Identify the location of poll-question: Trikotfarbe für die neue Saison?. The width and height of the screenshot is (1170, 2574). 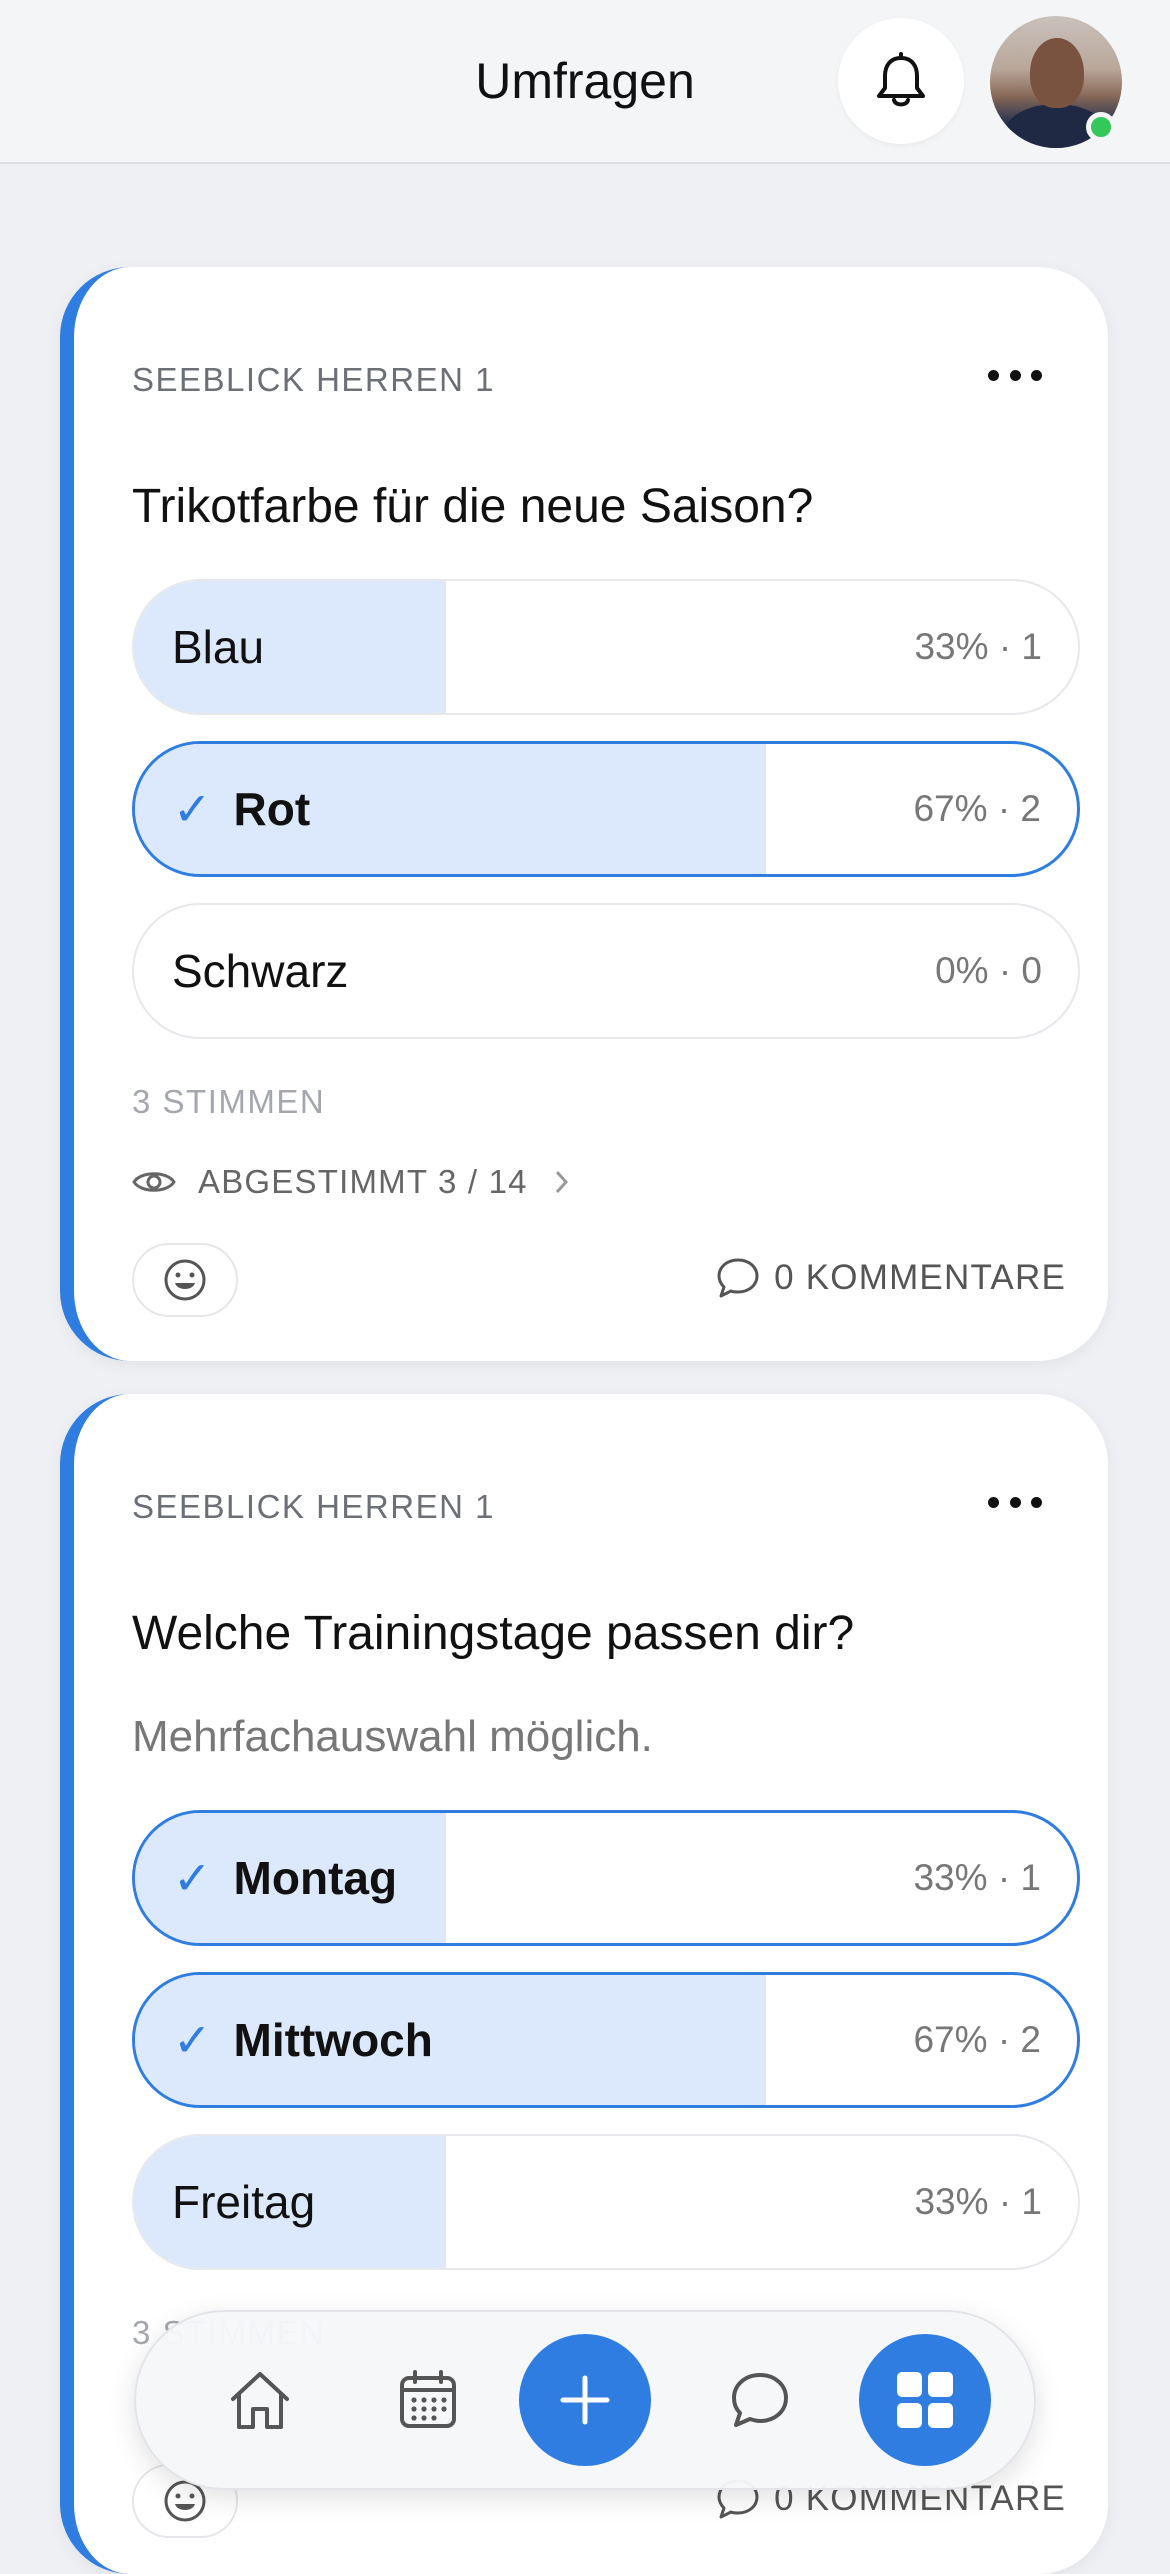
(473, 506).